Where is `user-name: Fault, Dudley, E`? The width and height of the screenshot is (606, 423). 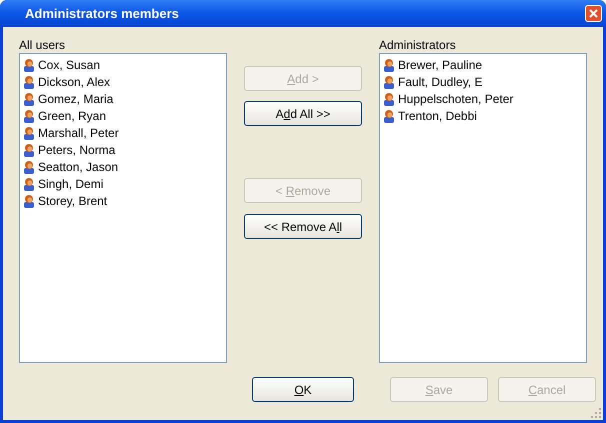
user-name: Fault, Dudley, E is located at coordinates (440, 81).